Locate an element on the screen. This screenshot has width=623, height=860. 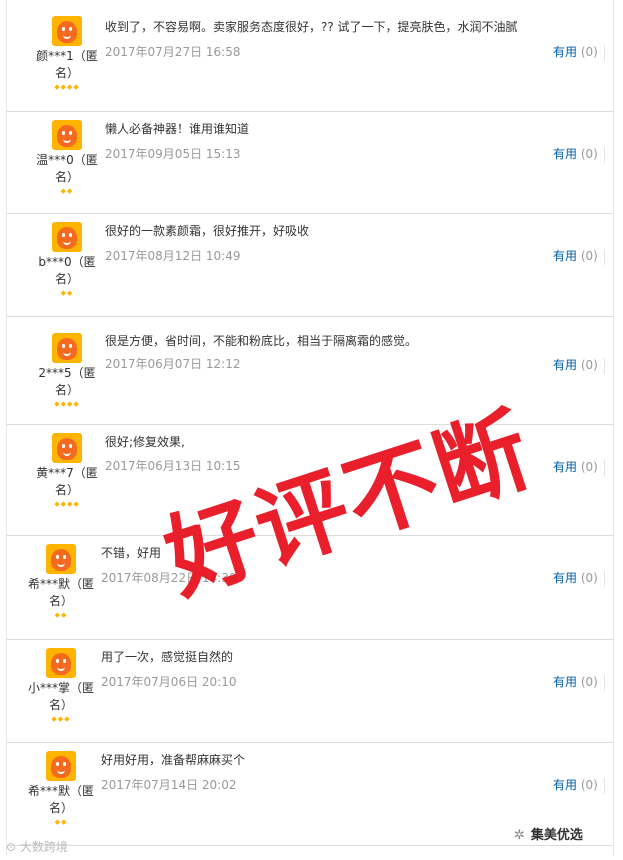
review-content: 好用好用，准备帮麻麻买个 is located at coordinates (173, 760).